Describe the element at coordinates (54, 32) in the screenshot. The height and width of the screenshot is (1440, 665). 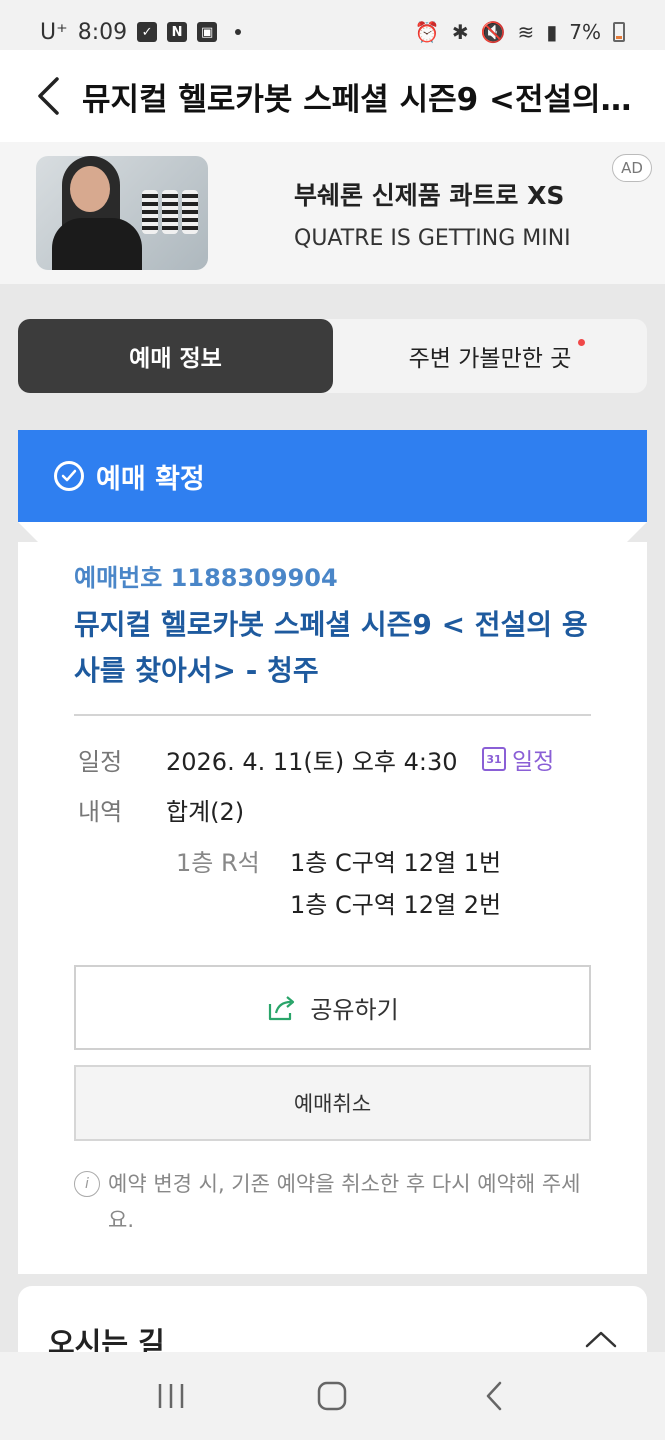
I see `carrier-label: U⁺` at that location.